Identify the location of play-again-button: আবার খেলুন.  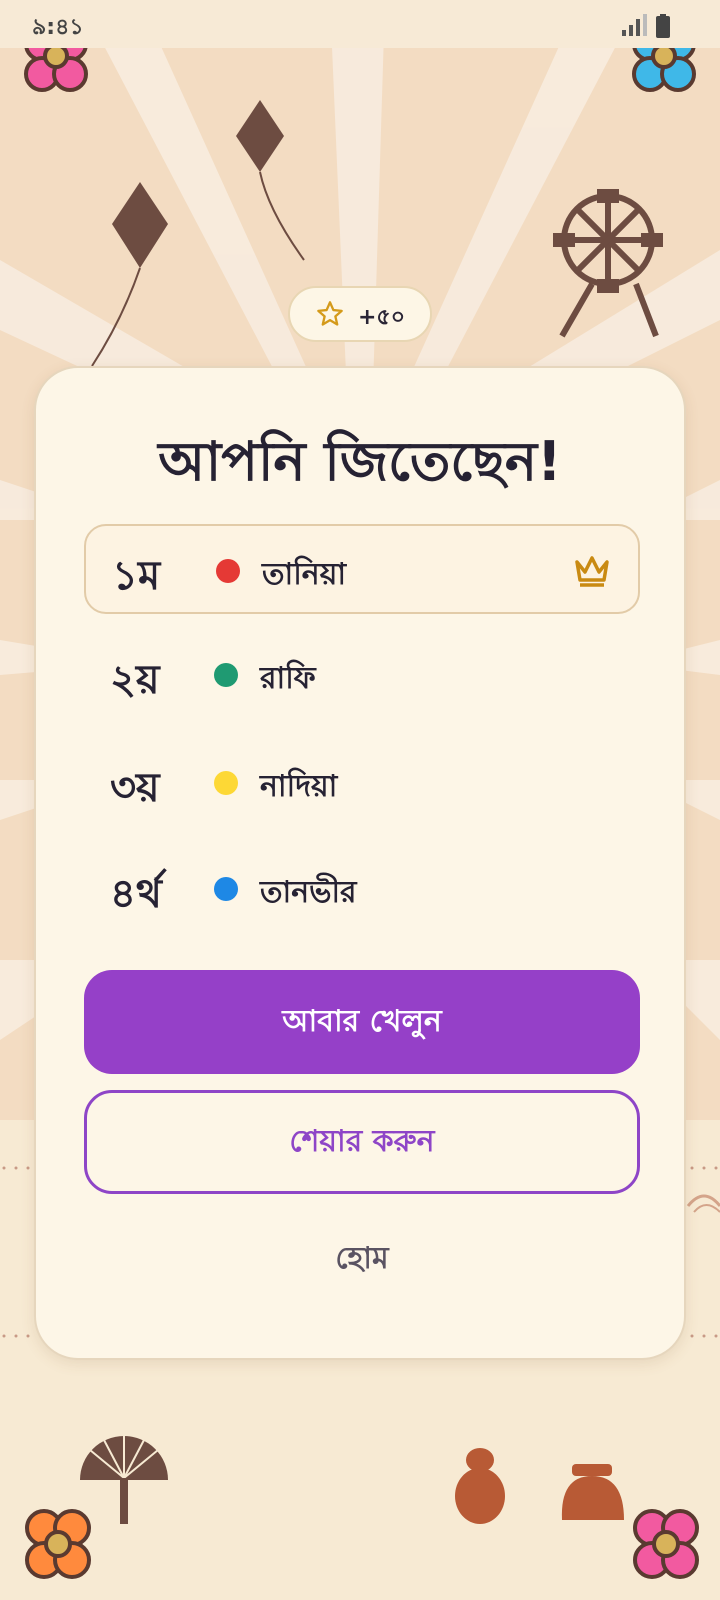
(362, 1022).